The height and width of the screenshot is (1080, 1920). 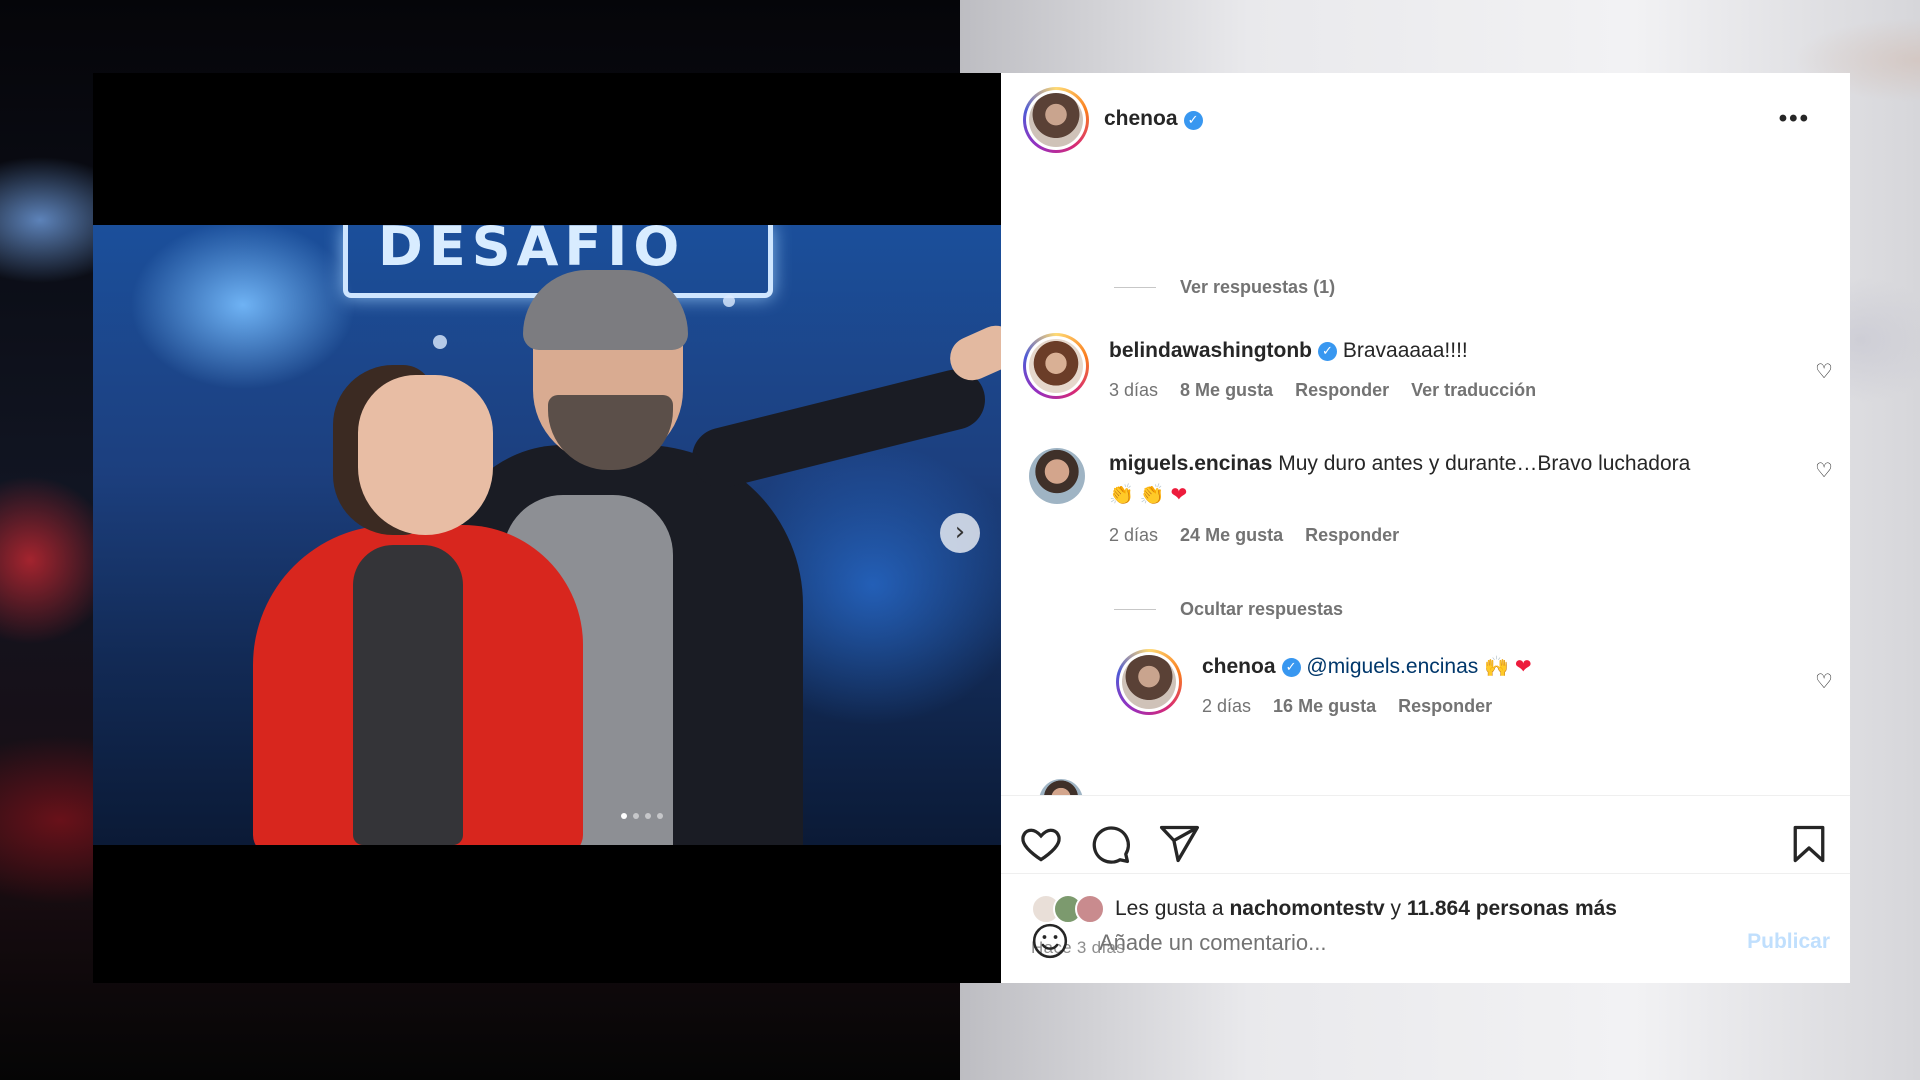 What do you see at coordinates (1392, 666) in the screenshot?
I see `mention-link: @miguels.encinas` at bounding box center [1392, 666].